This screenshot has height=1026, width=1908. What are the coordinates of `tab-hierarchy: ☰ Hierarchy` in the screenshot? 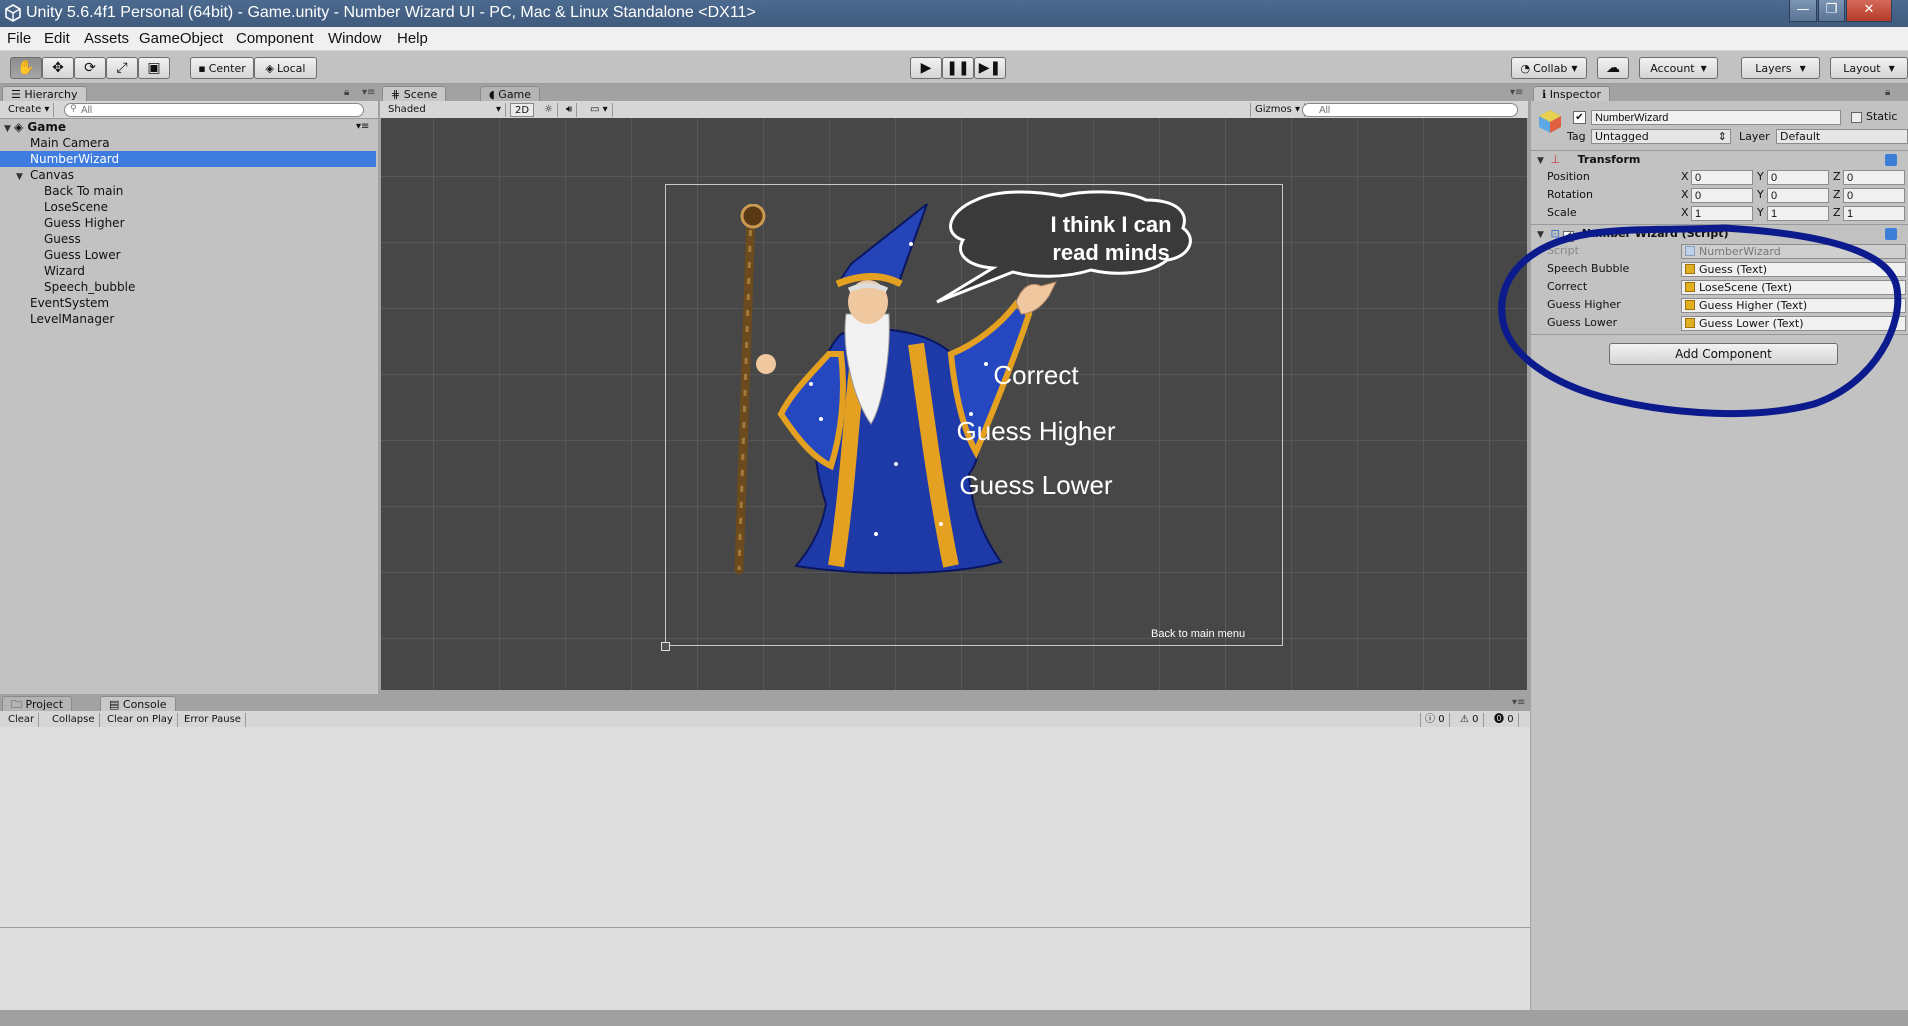 It's located at (44, 93).